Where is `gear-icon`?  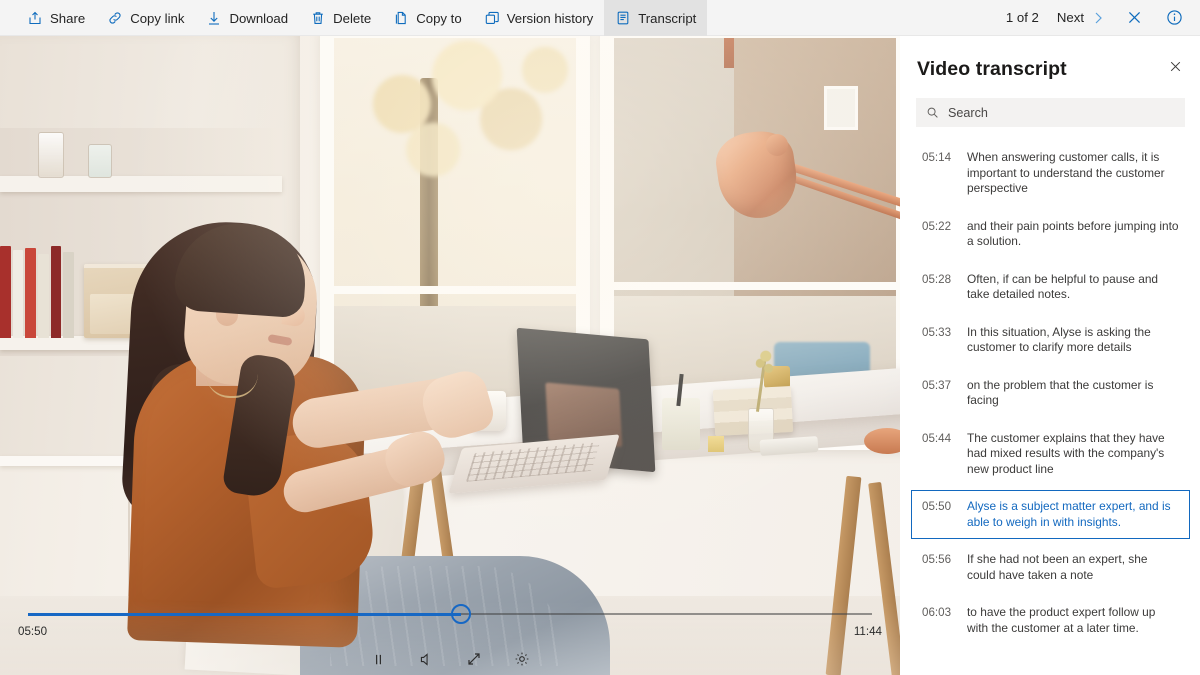
gear-icon is located at coordinates (522, 659).